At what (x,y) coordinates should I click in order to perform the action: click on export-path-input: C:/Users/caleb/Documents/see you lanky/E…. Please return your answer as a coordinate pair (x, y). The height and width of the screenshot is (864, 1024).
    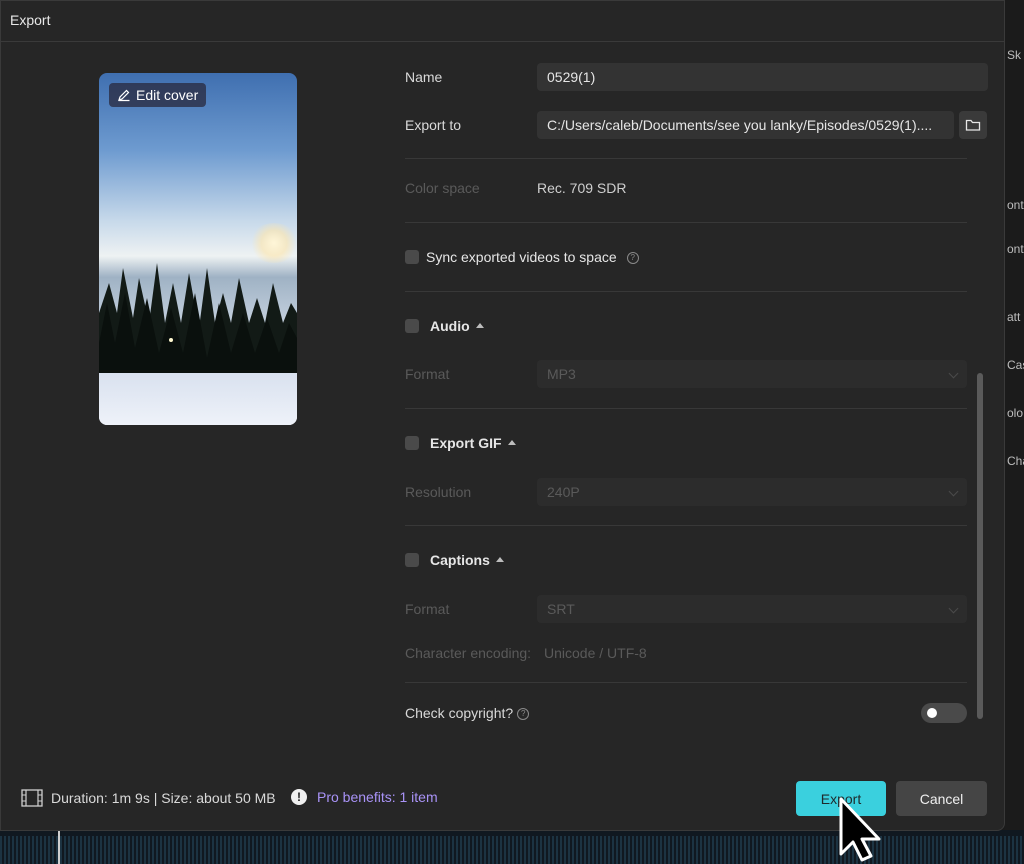
    Looking at the image, I should click on (745, 125).